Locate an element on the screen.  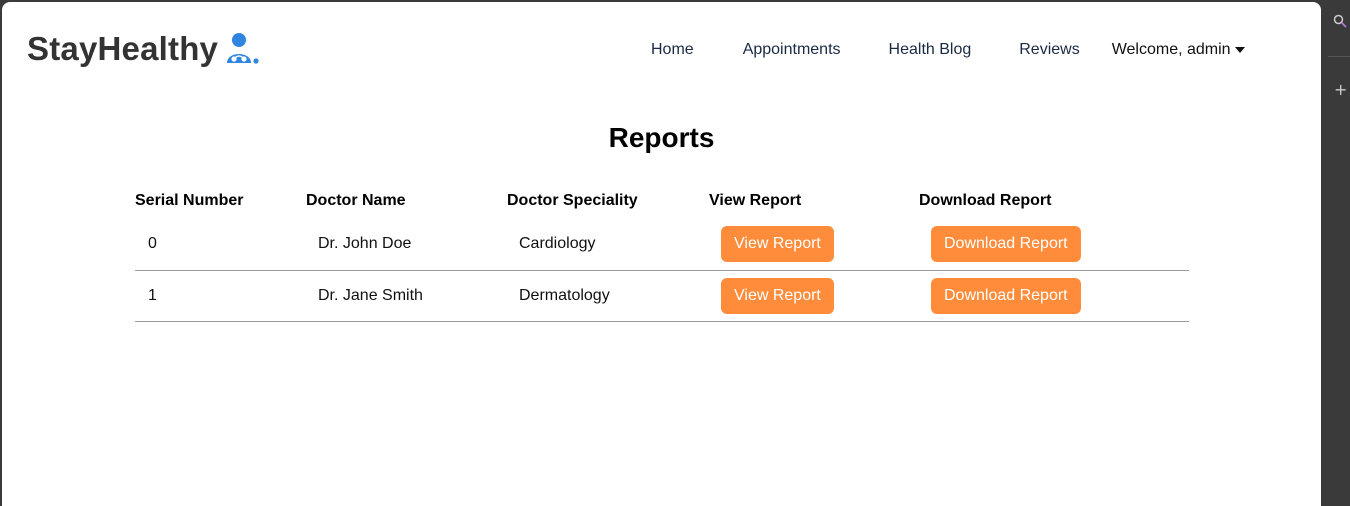
nav-appointments-link: Appointments is located at coordinates (792, 50).